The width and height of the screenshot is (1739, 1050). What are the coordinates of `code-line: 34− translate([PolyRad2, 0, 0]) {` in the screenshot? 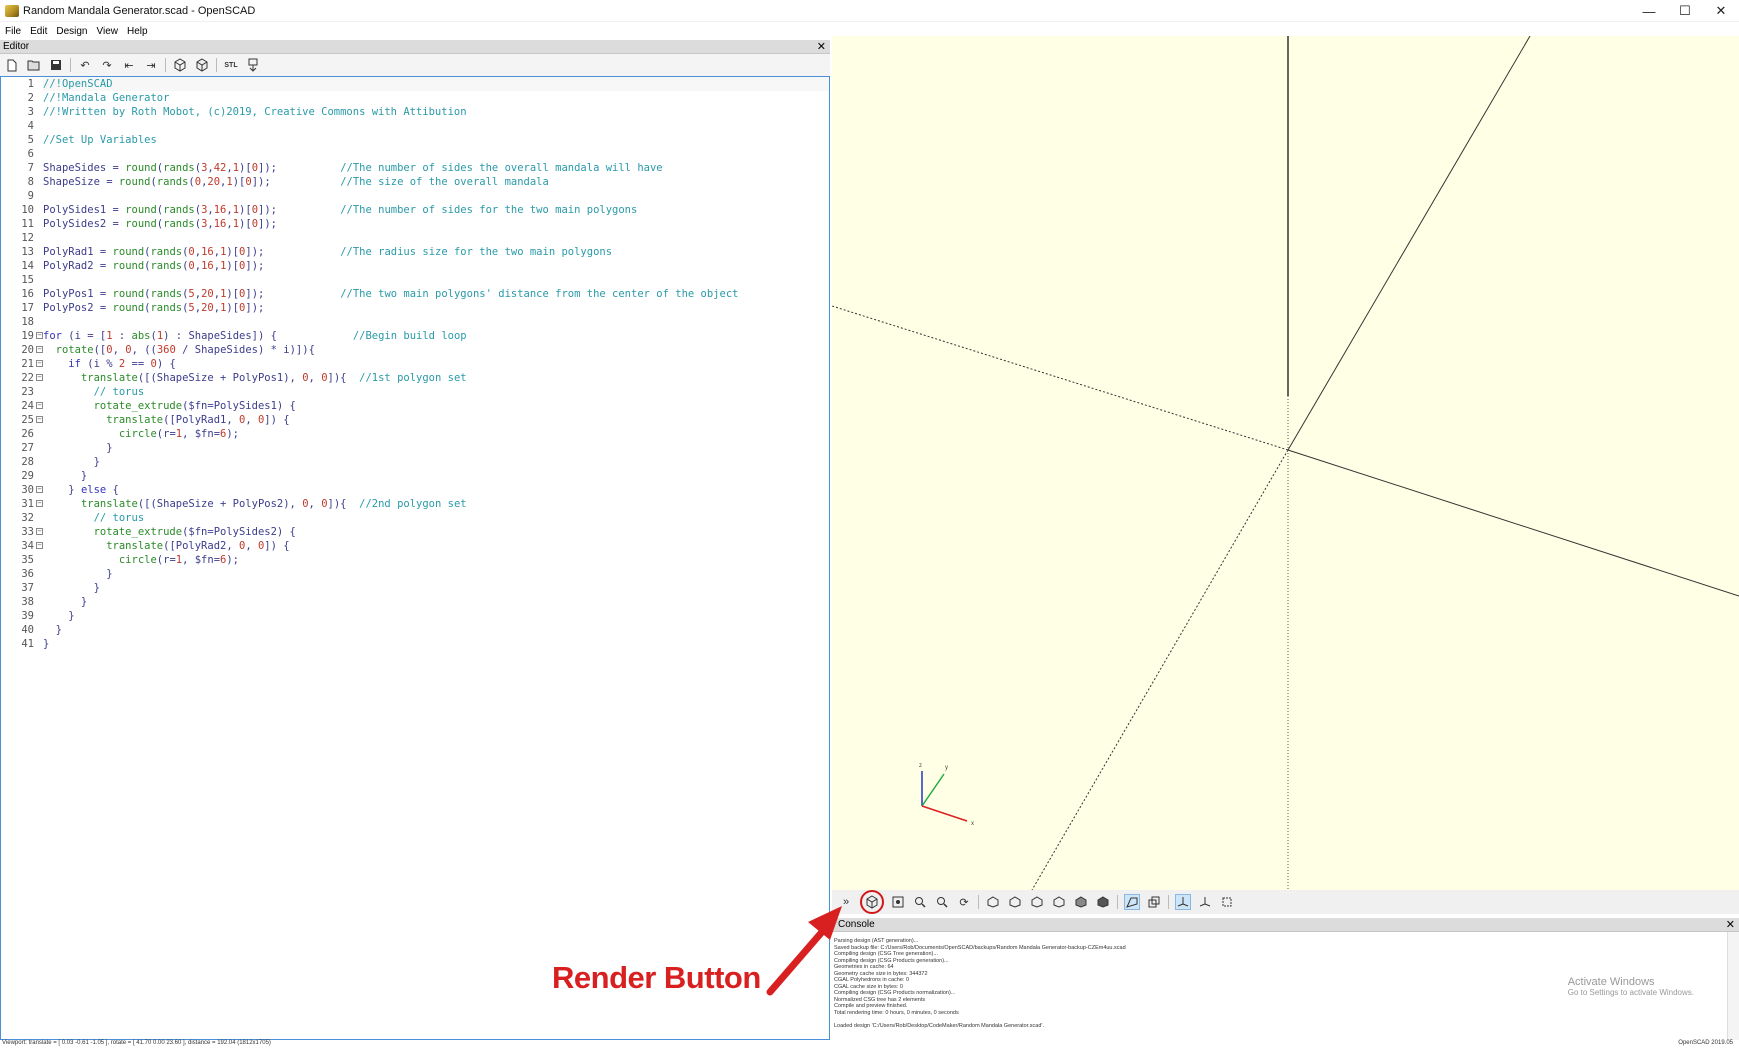 It's located at (425, 546).